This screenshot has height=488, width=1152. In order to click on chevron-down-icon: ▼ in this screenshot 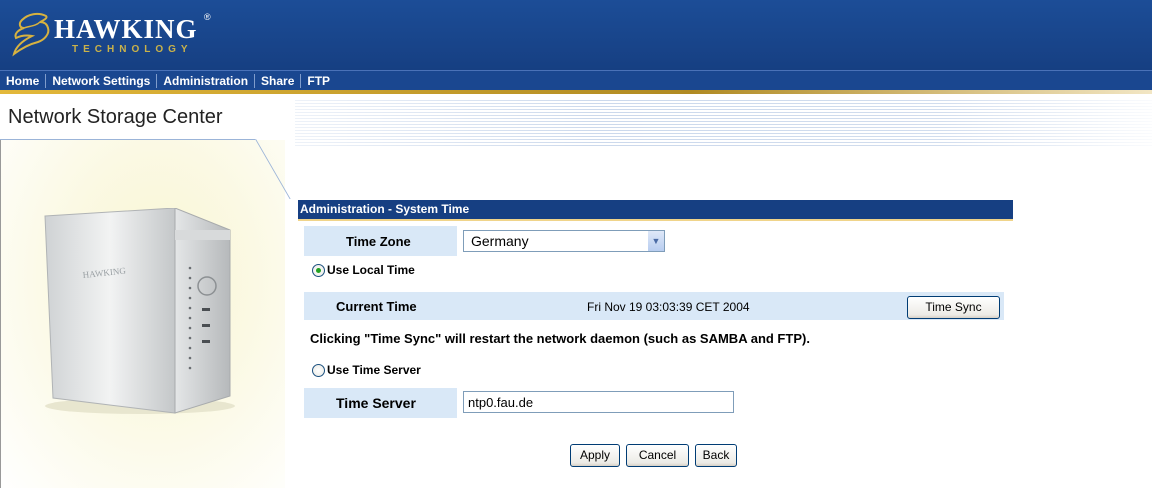, I will do `click(655, 241)`.